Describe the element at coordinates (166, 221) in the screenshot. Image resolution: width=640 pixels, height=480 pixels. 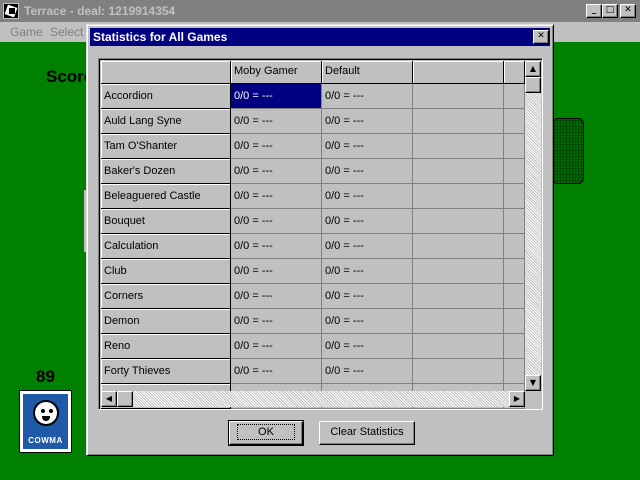
I see `row-header-game: Bouquet` at that location.